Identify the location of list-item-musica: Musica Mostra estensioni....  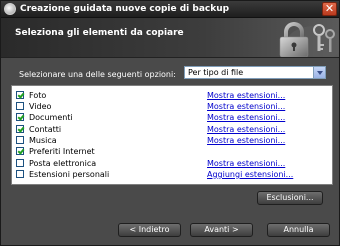
(172, 140).